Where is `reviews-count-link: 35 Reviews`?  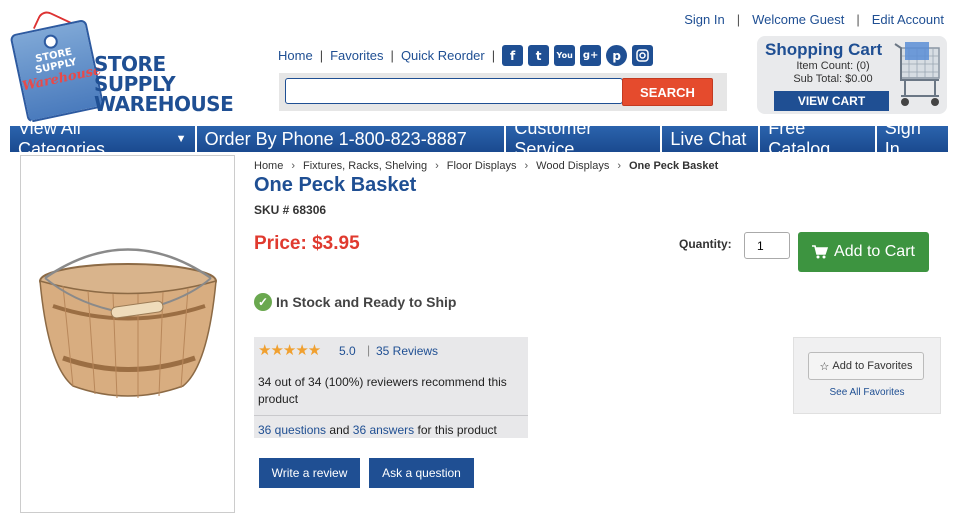
reviews-count-link: 35 Reviews is located at coordinates (407, 351).